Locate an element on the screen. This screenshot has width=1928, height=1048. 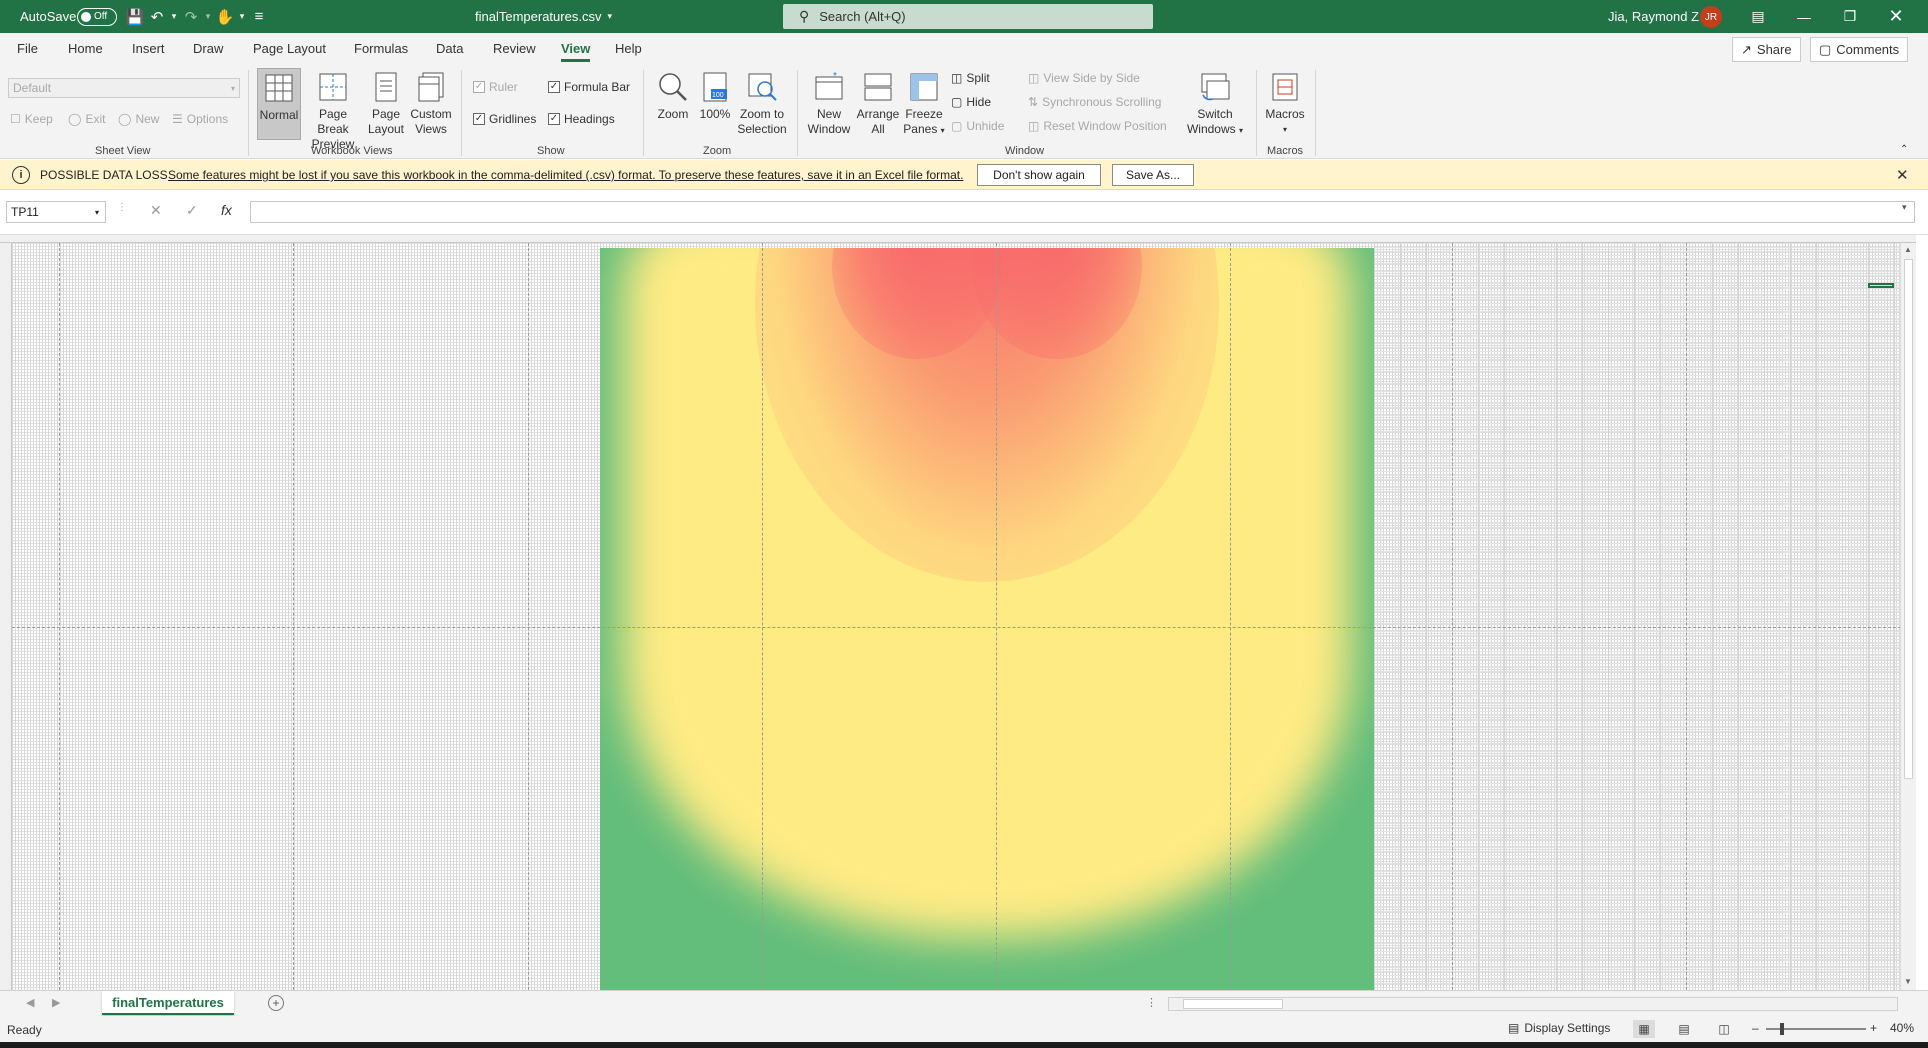
comments-button: ▢ Comments is located at coordinates (1859, 49).